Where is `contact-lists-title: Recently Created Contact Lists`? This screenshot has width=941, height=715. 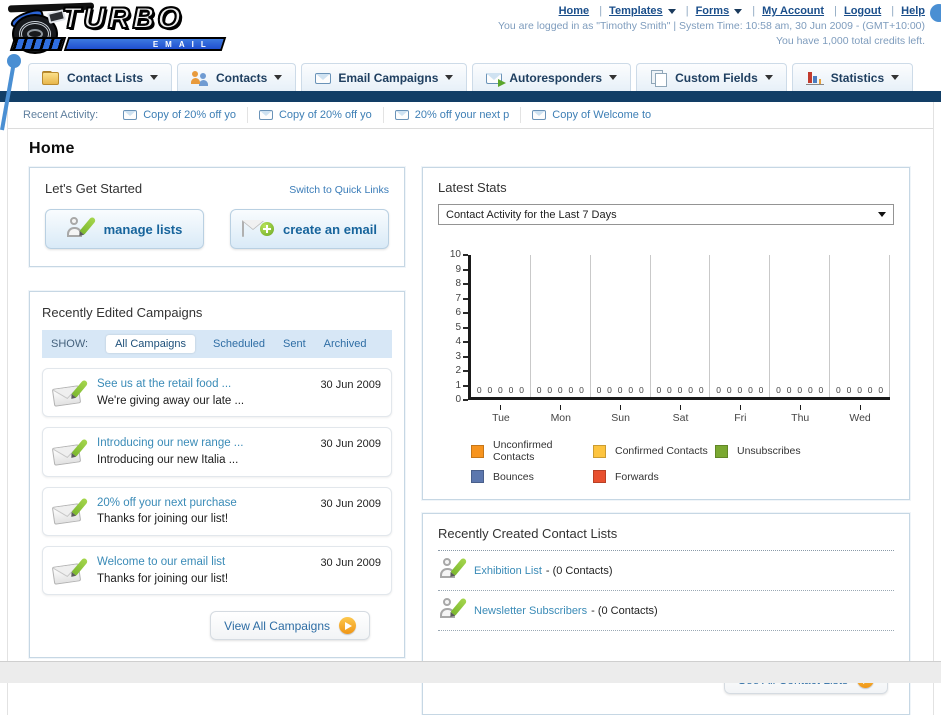
contact-lists-title: Recently Created Contact Lists is located at coordinates (528, 533).